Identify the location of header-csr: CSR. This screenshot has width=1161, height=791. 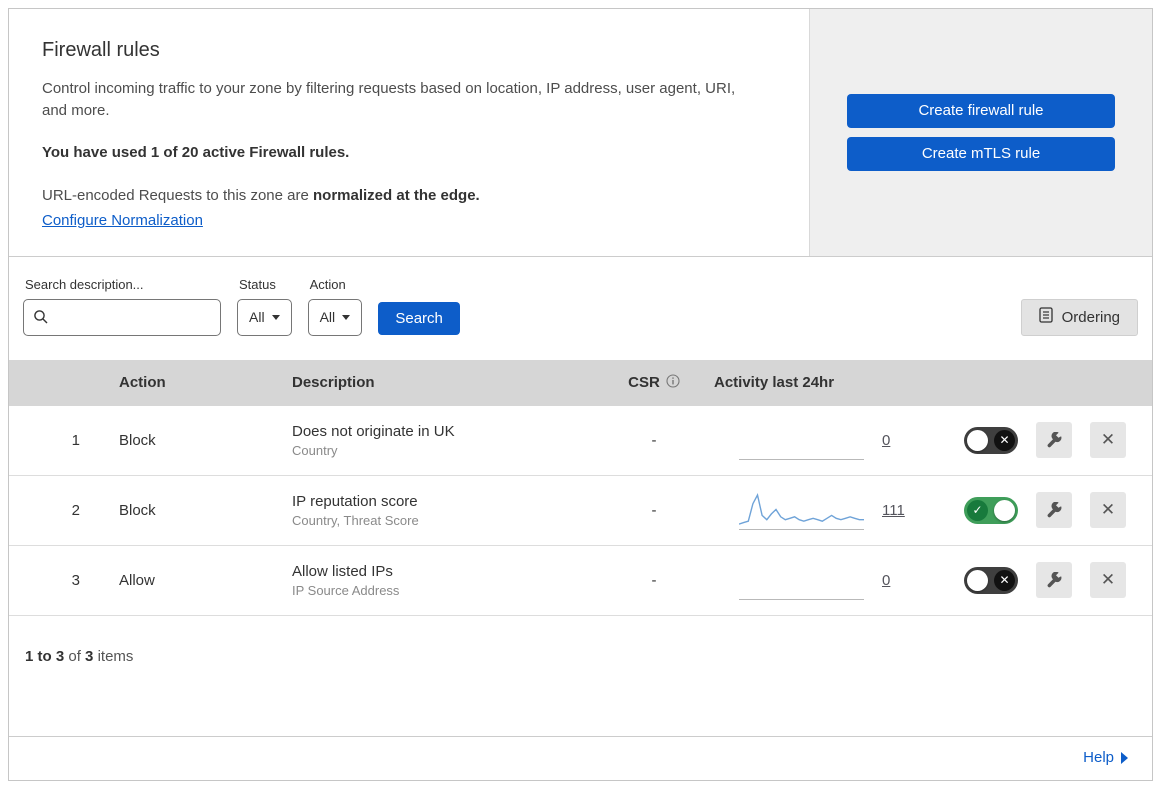
(654, 382).